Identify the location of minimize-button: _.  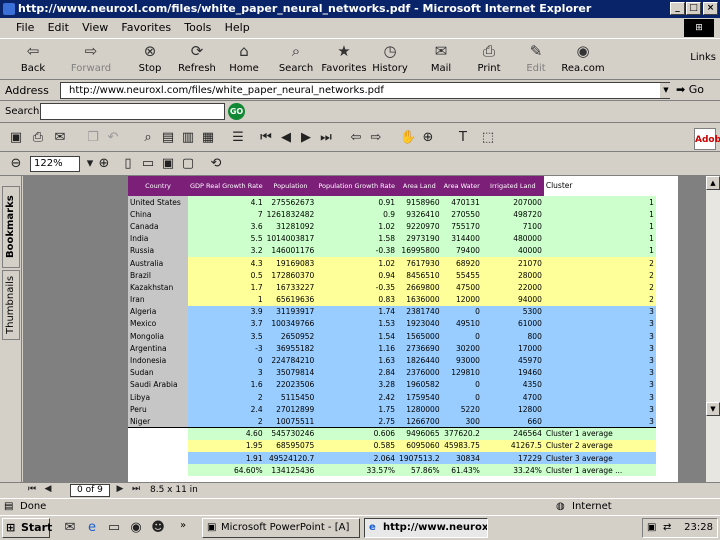
(677, 8).